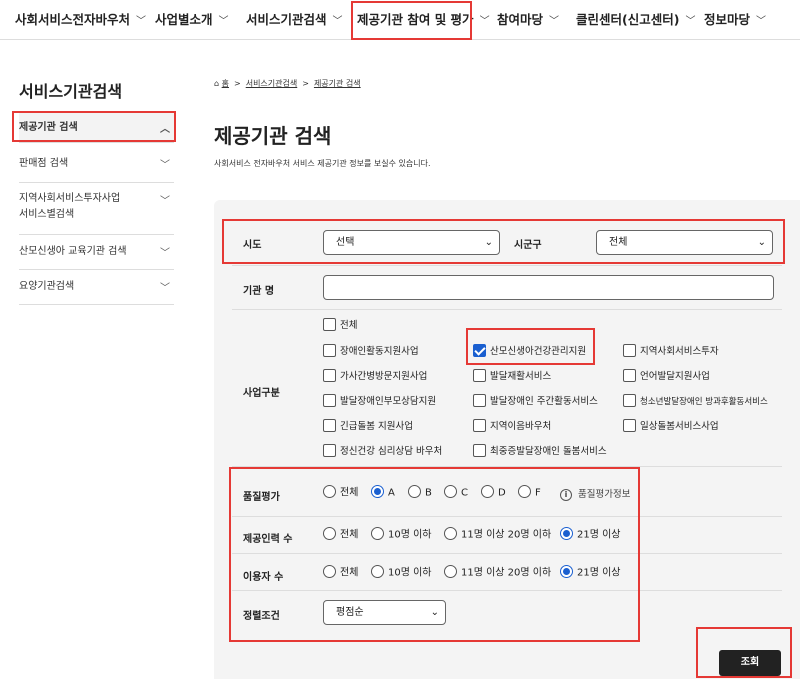 The height and width of the screenshot is (679, 800). Describe the element at coordinates (371, 351) in the screenshot. I see `business-checkbox-disability-activity: 장애인활동지원사업` at that location.